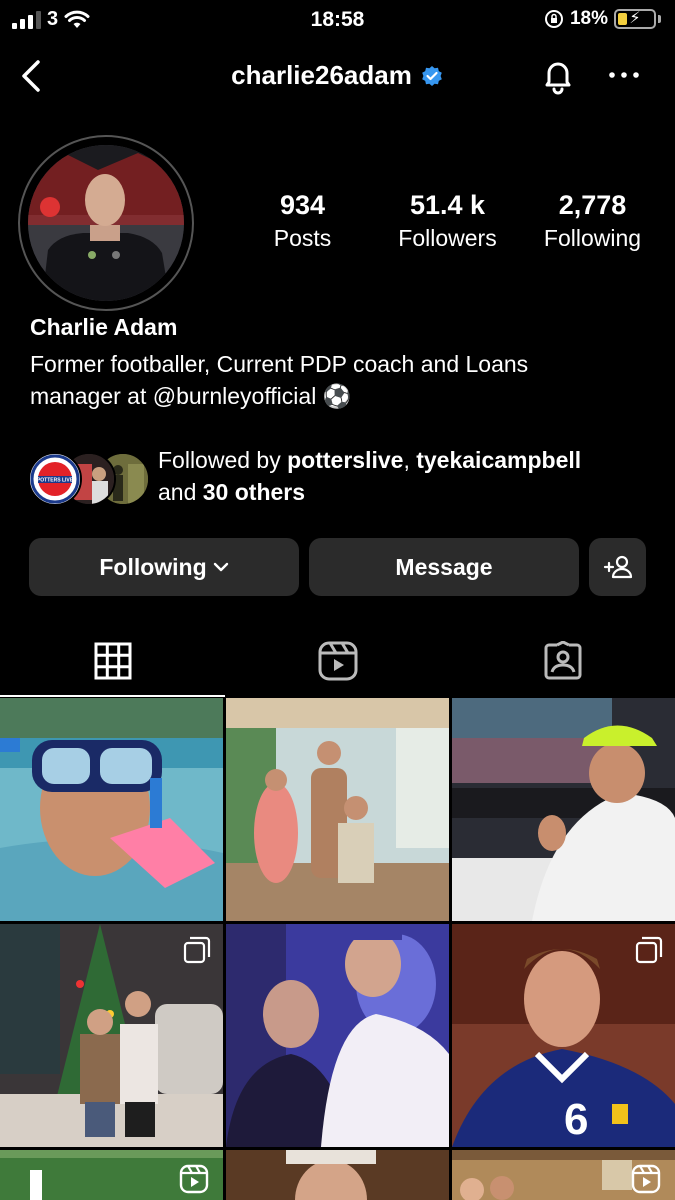 The height and width of the screenshot is (1200, 675). I want to click on rotation-lock-icon, so click(553, 19).